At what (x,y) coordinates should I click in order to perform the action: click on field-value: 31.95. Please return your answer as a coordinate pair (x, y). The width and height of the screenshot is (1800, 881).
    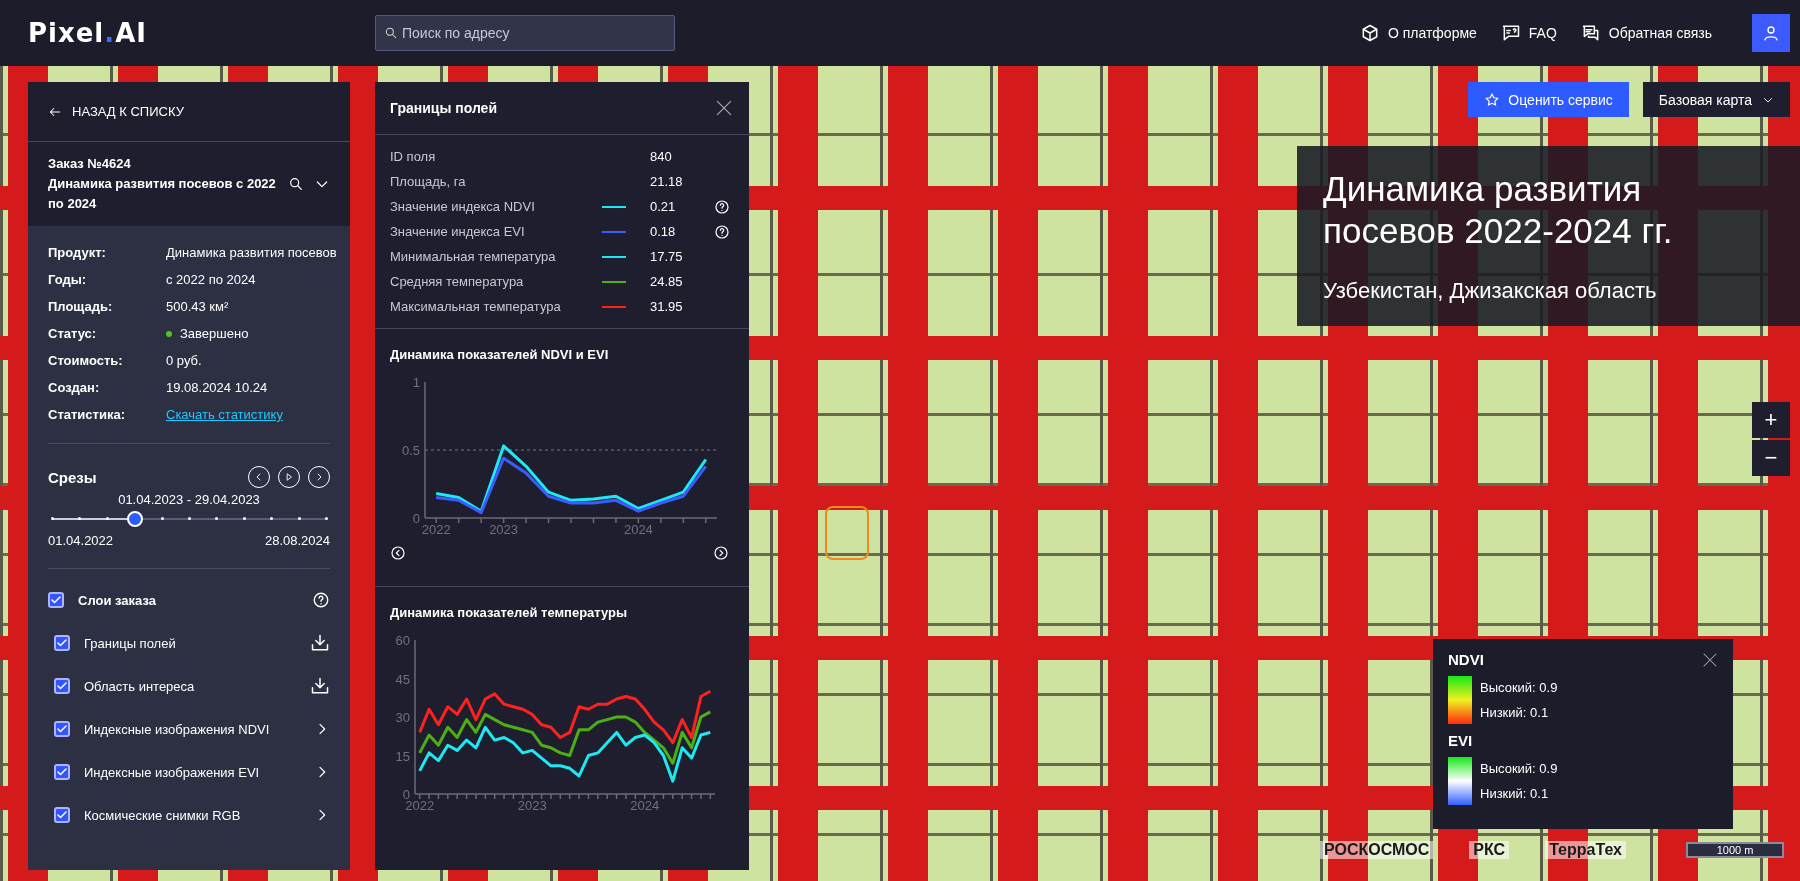
    Looking at the image, I should click on (666, 306).